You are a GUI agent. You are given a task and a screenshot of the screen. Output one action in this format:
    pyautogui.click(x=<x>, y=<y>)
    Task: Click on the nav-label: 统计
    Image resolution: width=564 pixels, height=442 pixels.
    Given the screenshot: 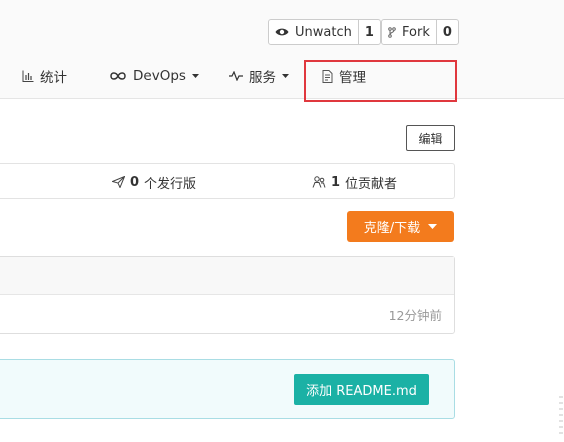 What is the action you would take?
    pyautogui.click(x=53, y=78)
    